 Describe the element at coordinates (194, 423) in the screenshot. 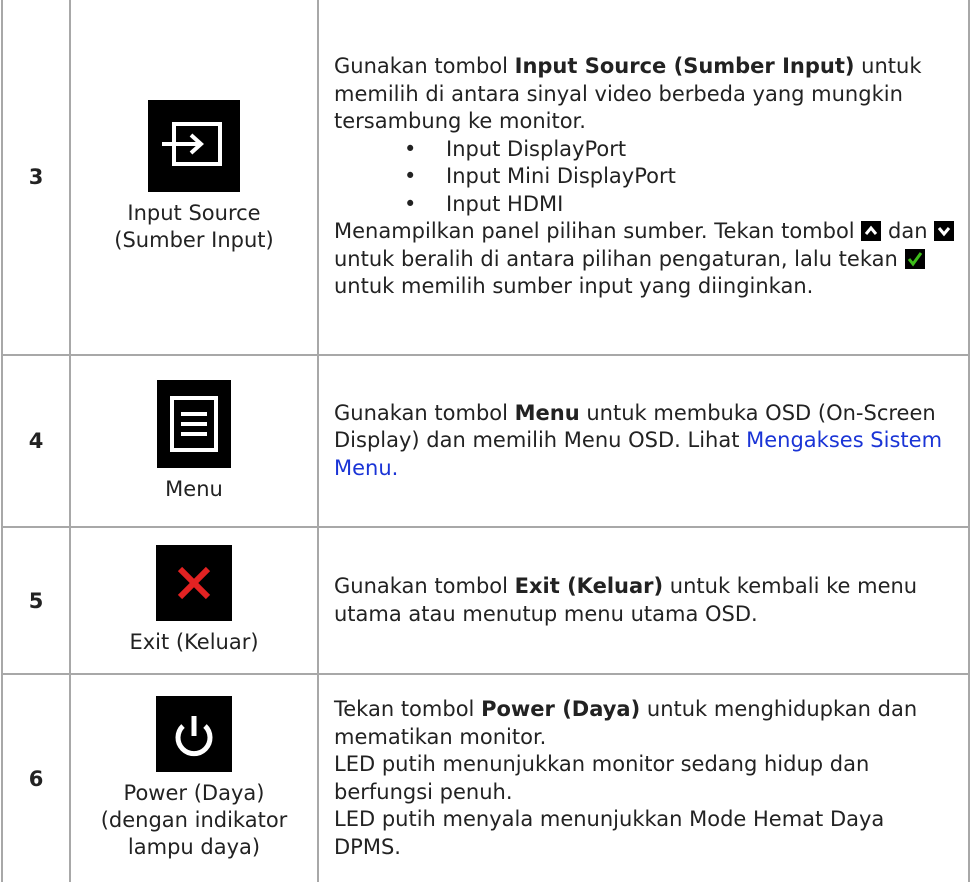

I see `menu-icon` at that location.